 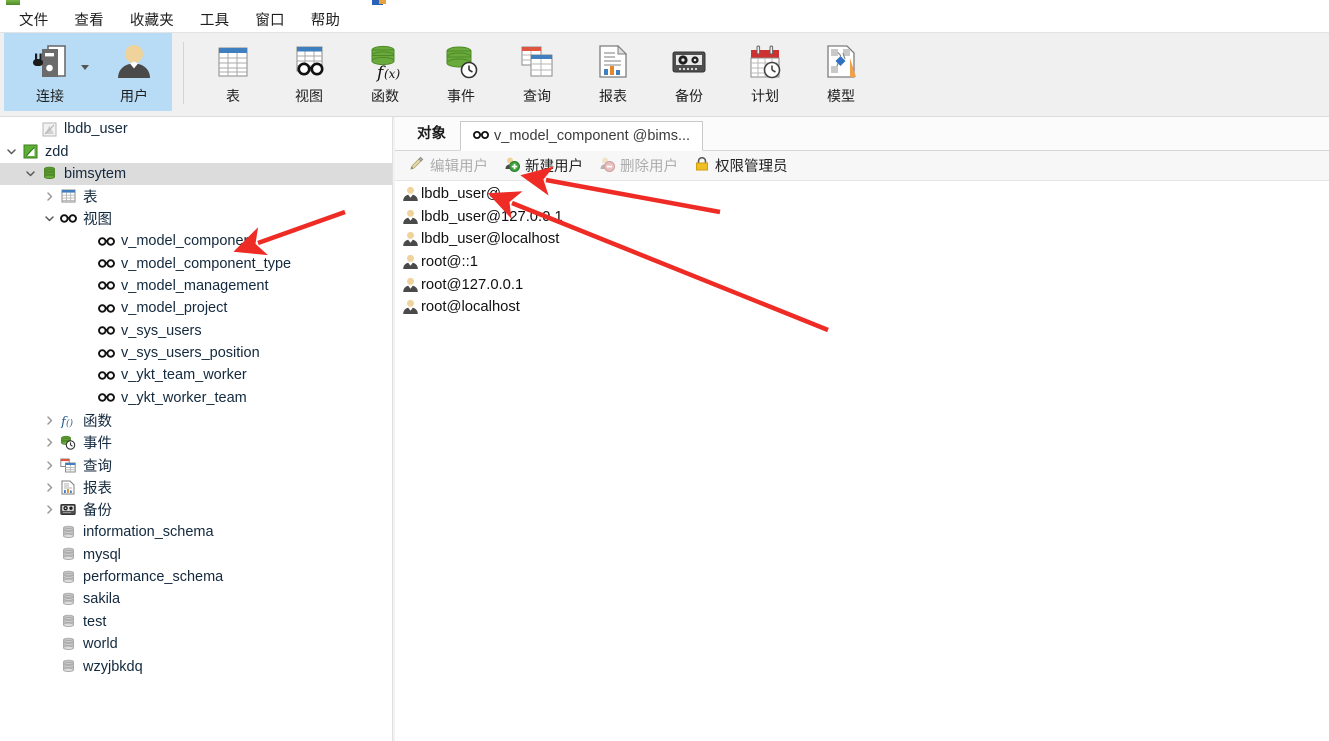 What do you see at coordinates (309, 72) in the screenshot?
I see `toolbar-button-view: 视图` at bounding box center [309, 72].